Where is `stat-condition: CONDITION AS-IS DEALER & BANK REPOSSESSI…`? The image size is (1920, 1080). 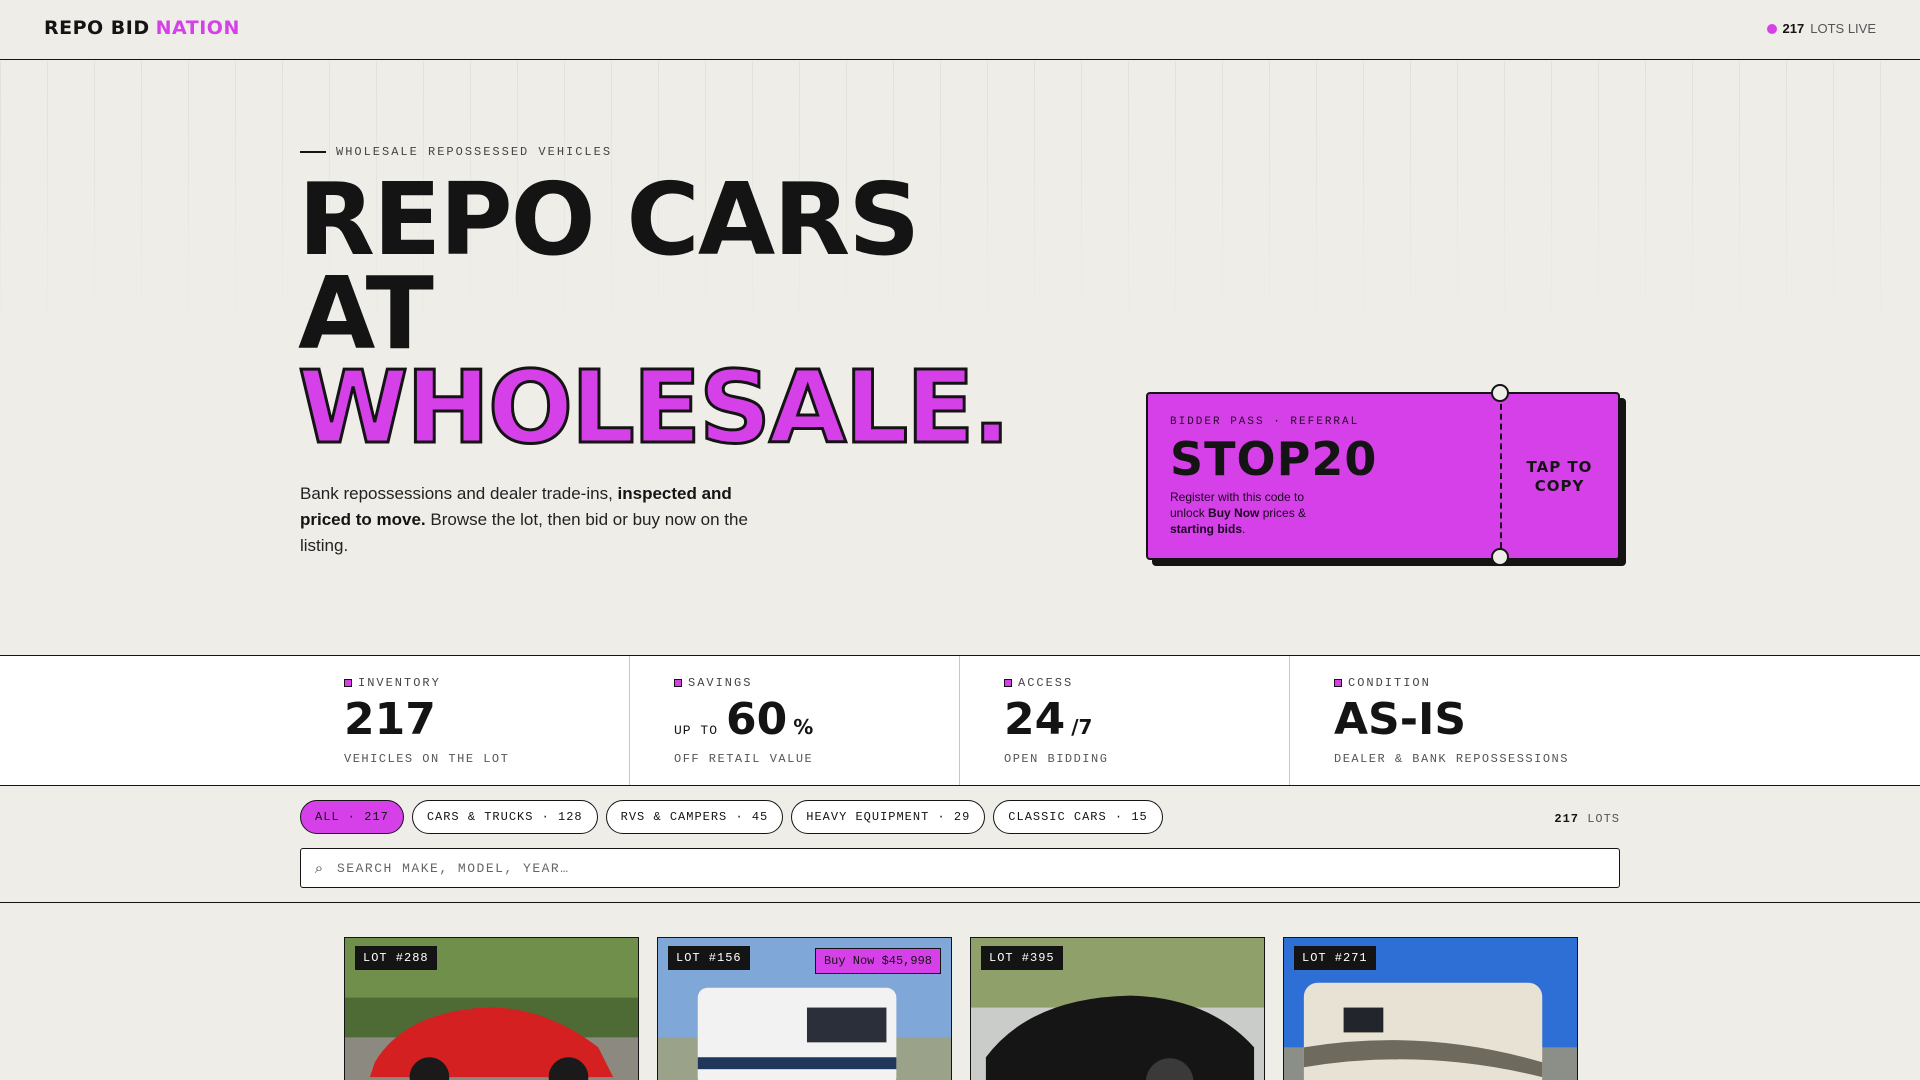
stat-condition: CONDITION AS-IS DEALER & BANK REPOSSESSI… is located at coordinates (1479, 720).